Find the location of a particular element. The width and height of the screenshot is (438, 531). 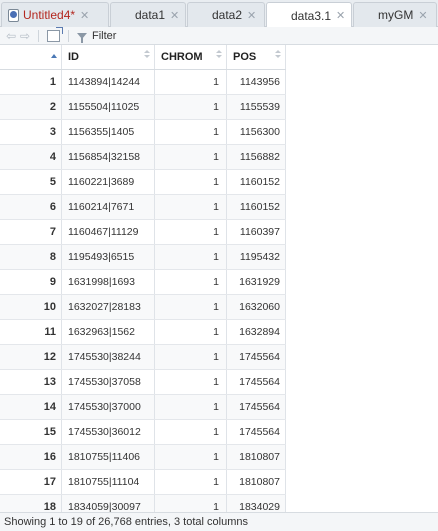

tab-data3-1: data3.1 ✕ is located at coordinates (309, 15).